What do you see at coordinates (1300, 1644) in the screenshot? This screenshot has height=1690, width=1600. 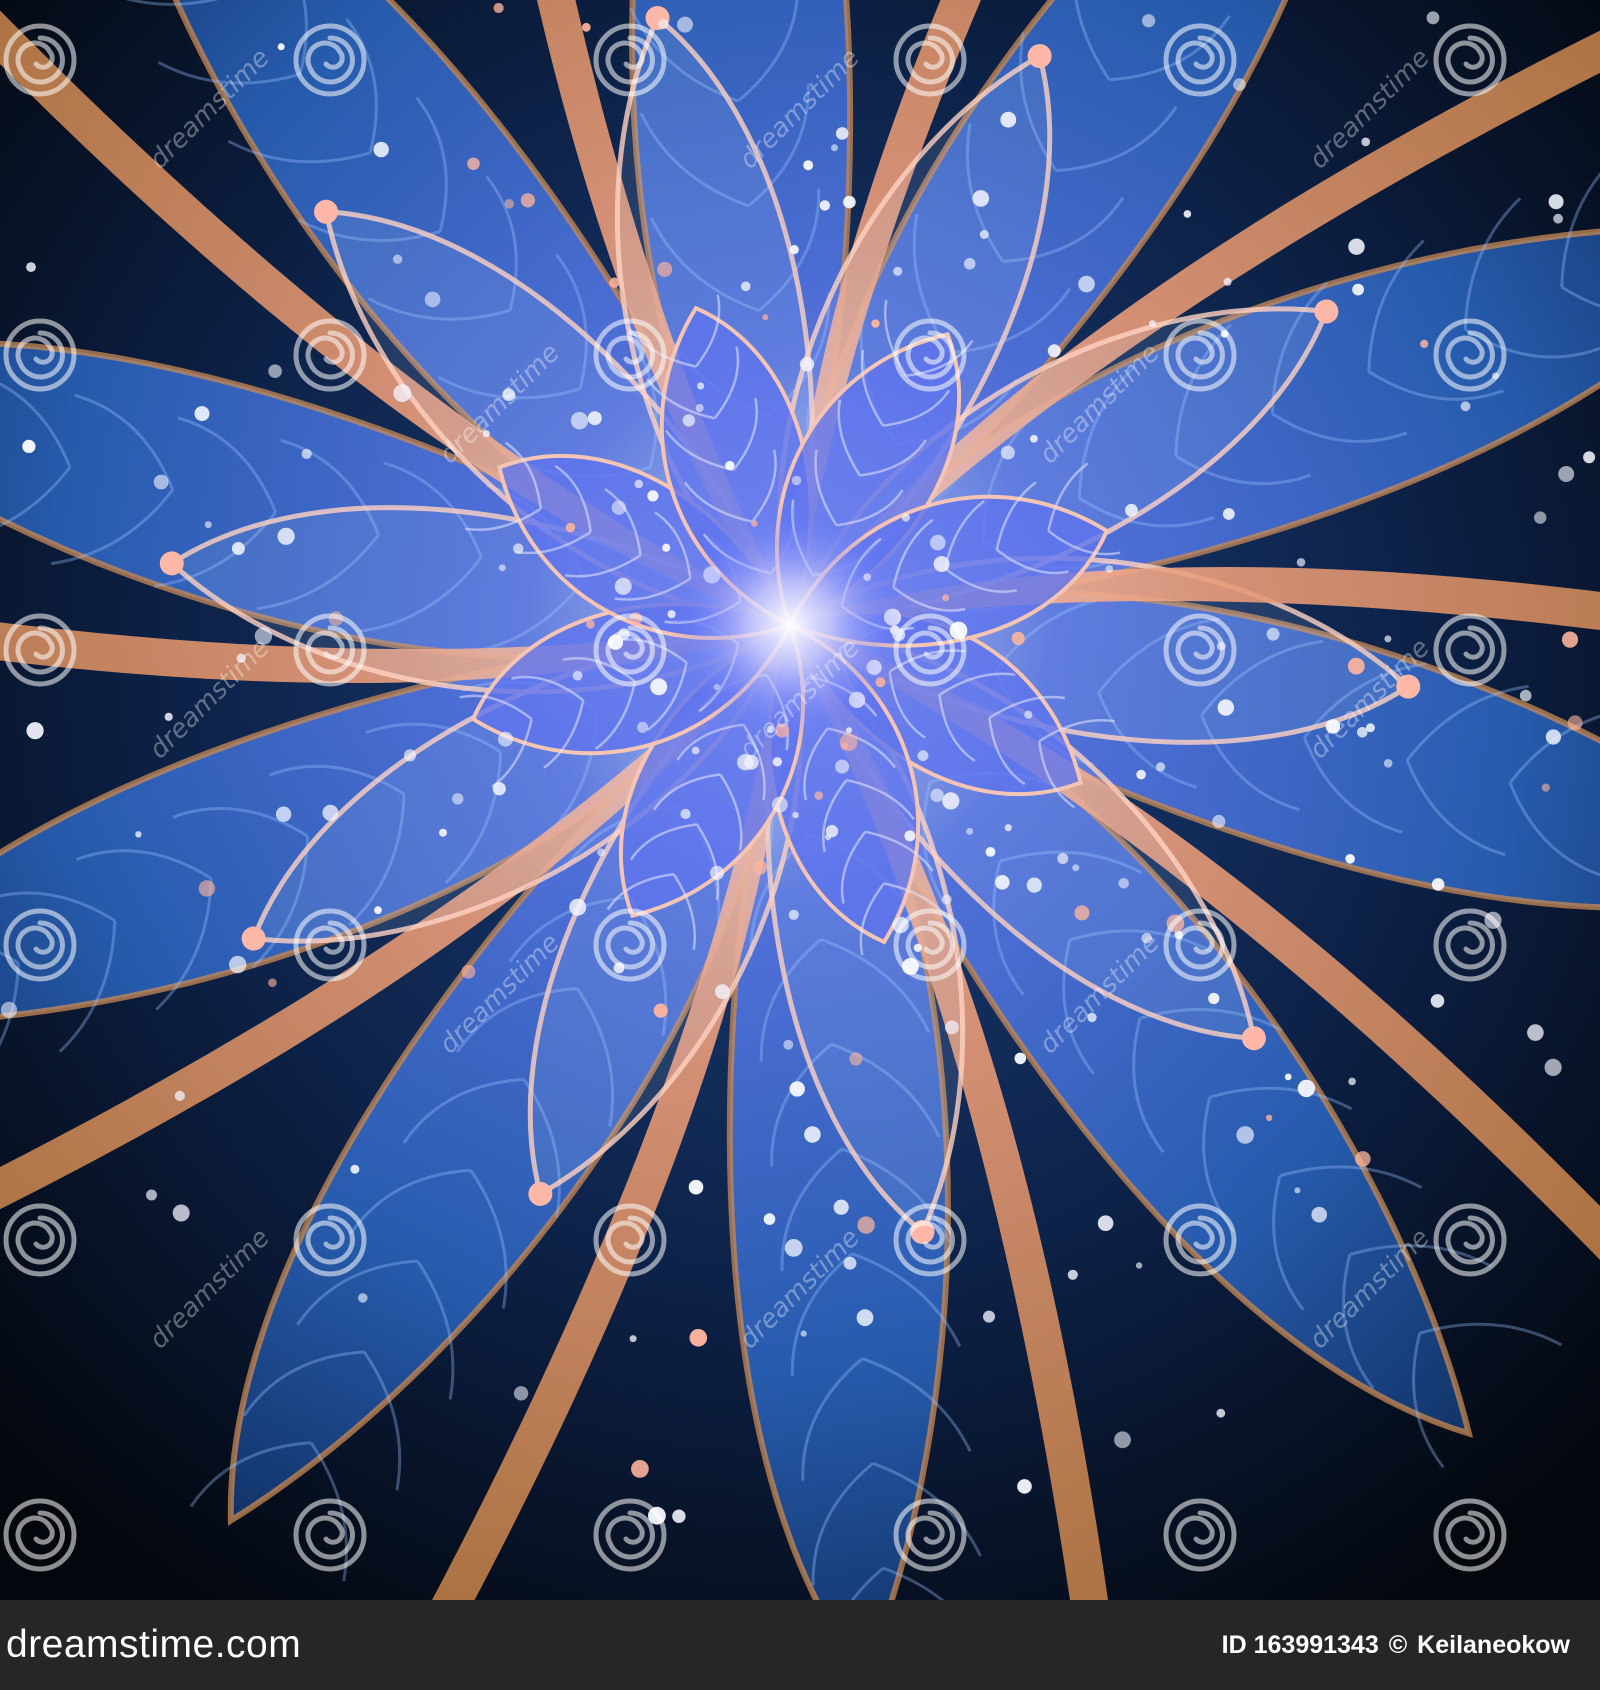 I see `image-id: ID 163991343` at bounding box center [1300, 1644].